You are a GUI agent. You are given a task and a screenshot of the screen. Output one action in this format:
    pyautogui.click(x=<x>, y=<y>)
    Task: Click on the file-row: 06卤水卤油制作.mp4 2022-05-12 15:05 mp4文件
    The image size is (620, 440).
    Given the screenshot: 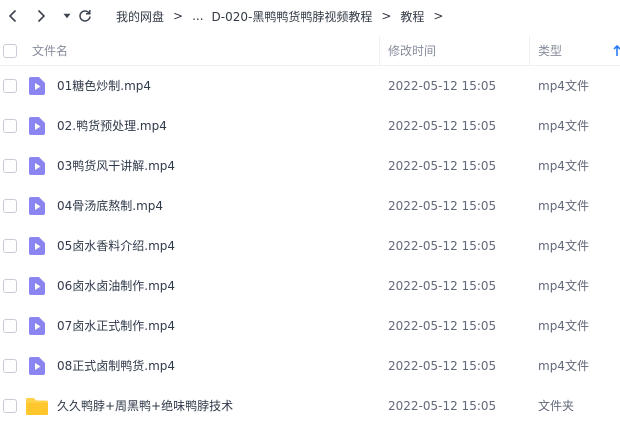 What is the action you would take?
    pyautogui.click(x=310, y=286)
    